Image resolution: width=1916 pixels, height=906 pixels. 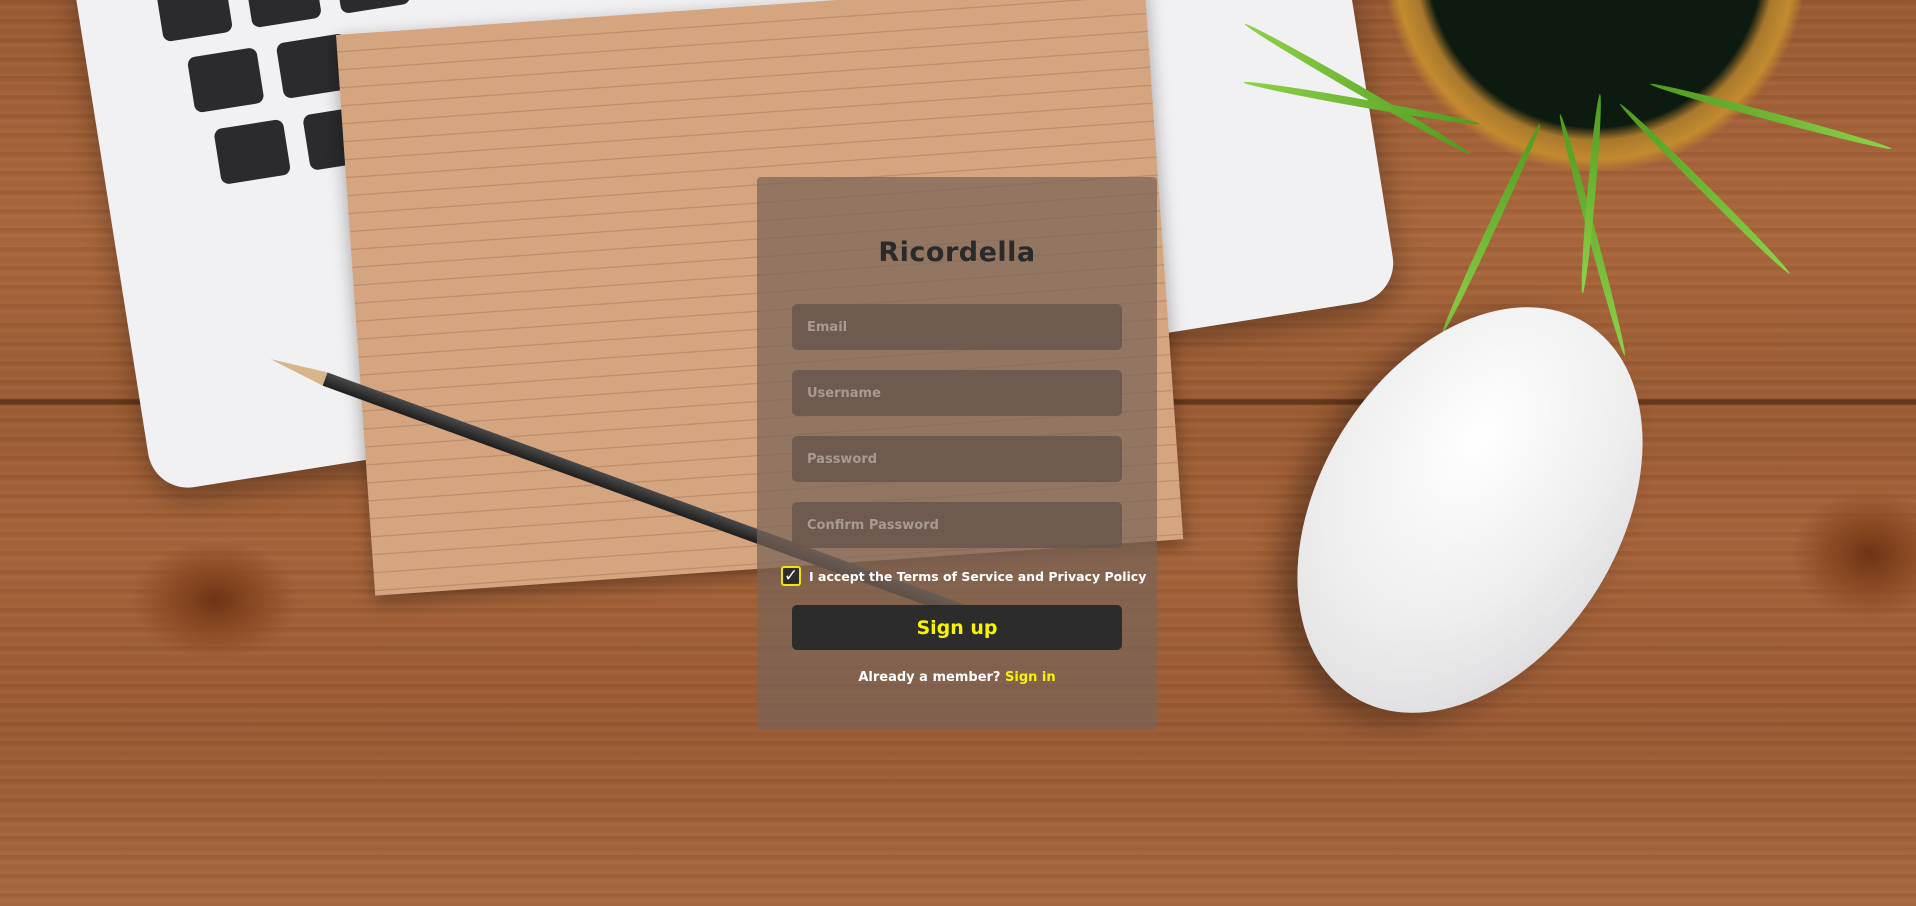 What do you see at coordinates (957, 327) in the screenshot?
I see `email-input` at bounding box center [957, 327].